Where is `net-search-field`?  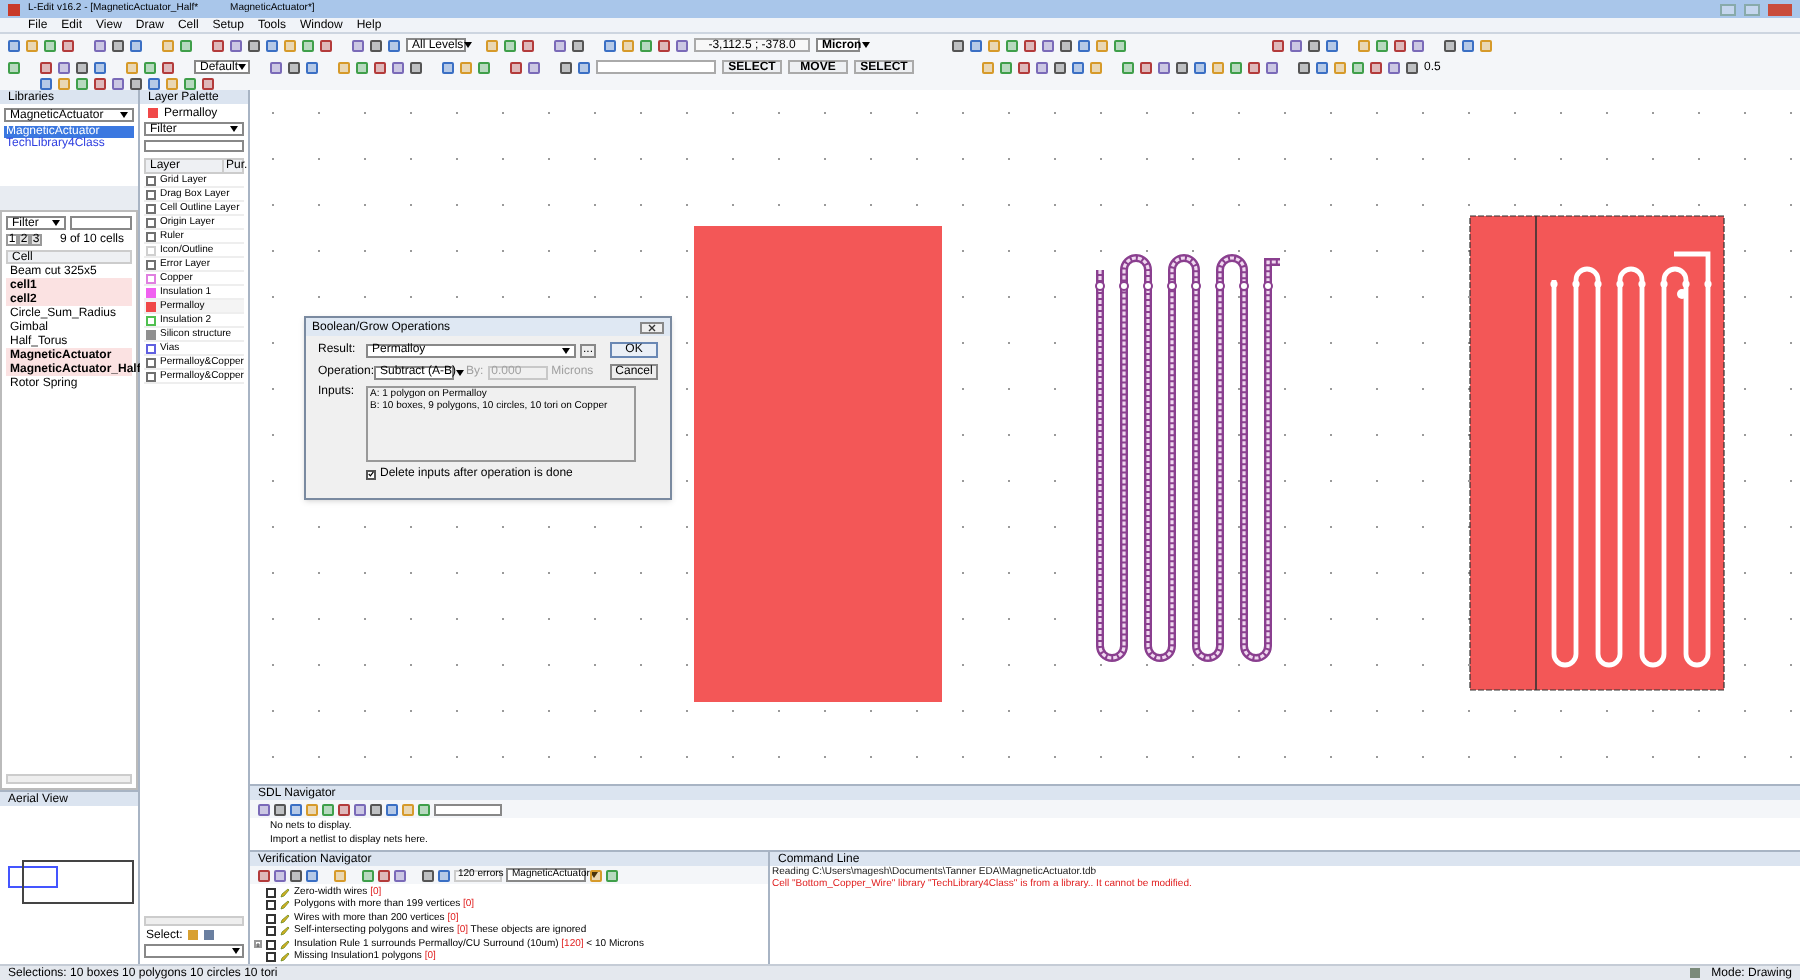 net-search-field is located at coordinates (468, 809).